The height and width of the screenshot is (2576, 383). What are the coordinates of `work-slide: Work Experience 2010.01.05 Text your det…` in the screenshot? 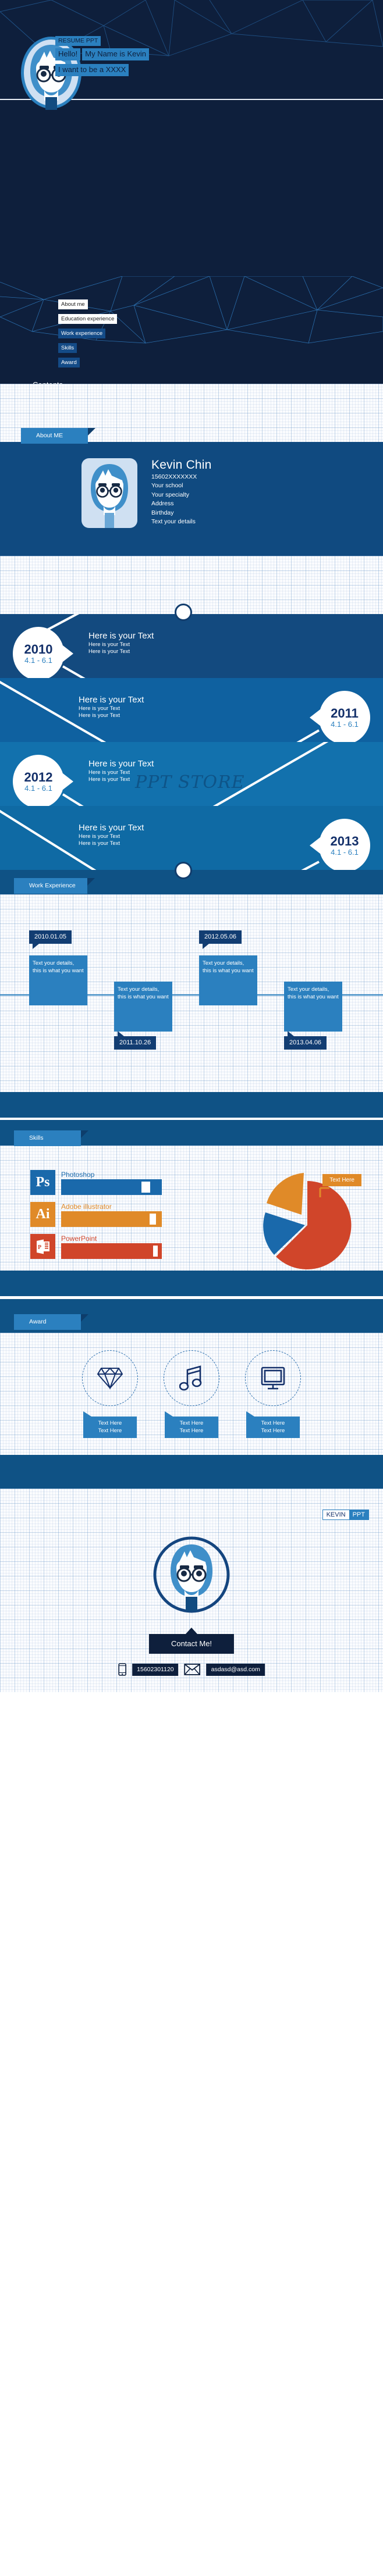 It's located at (191, 981).